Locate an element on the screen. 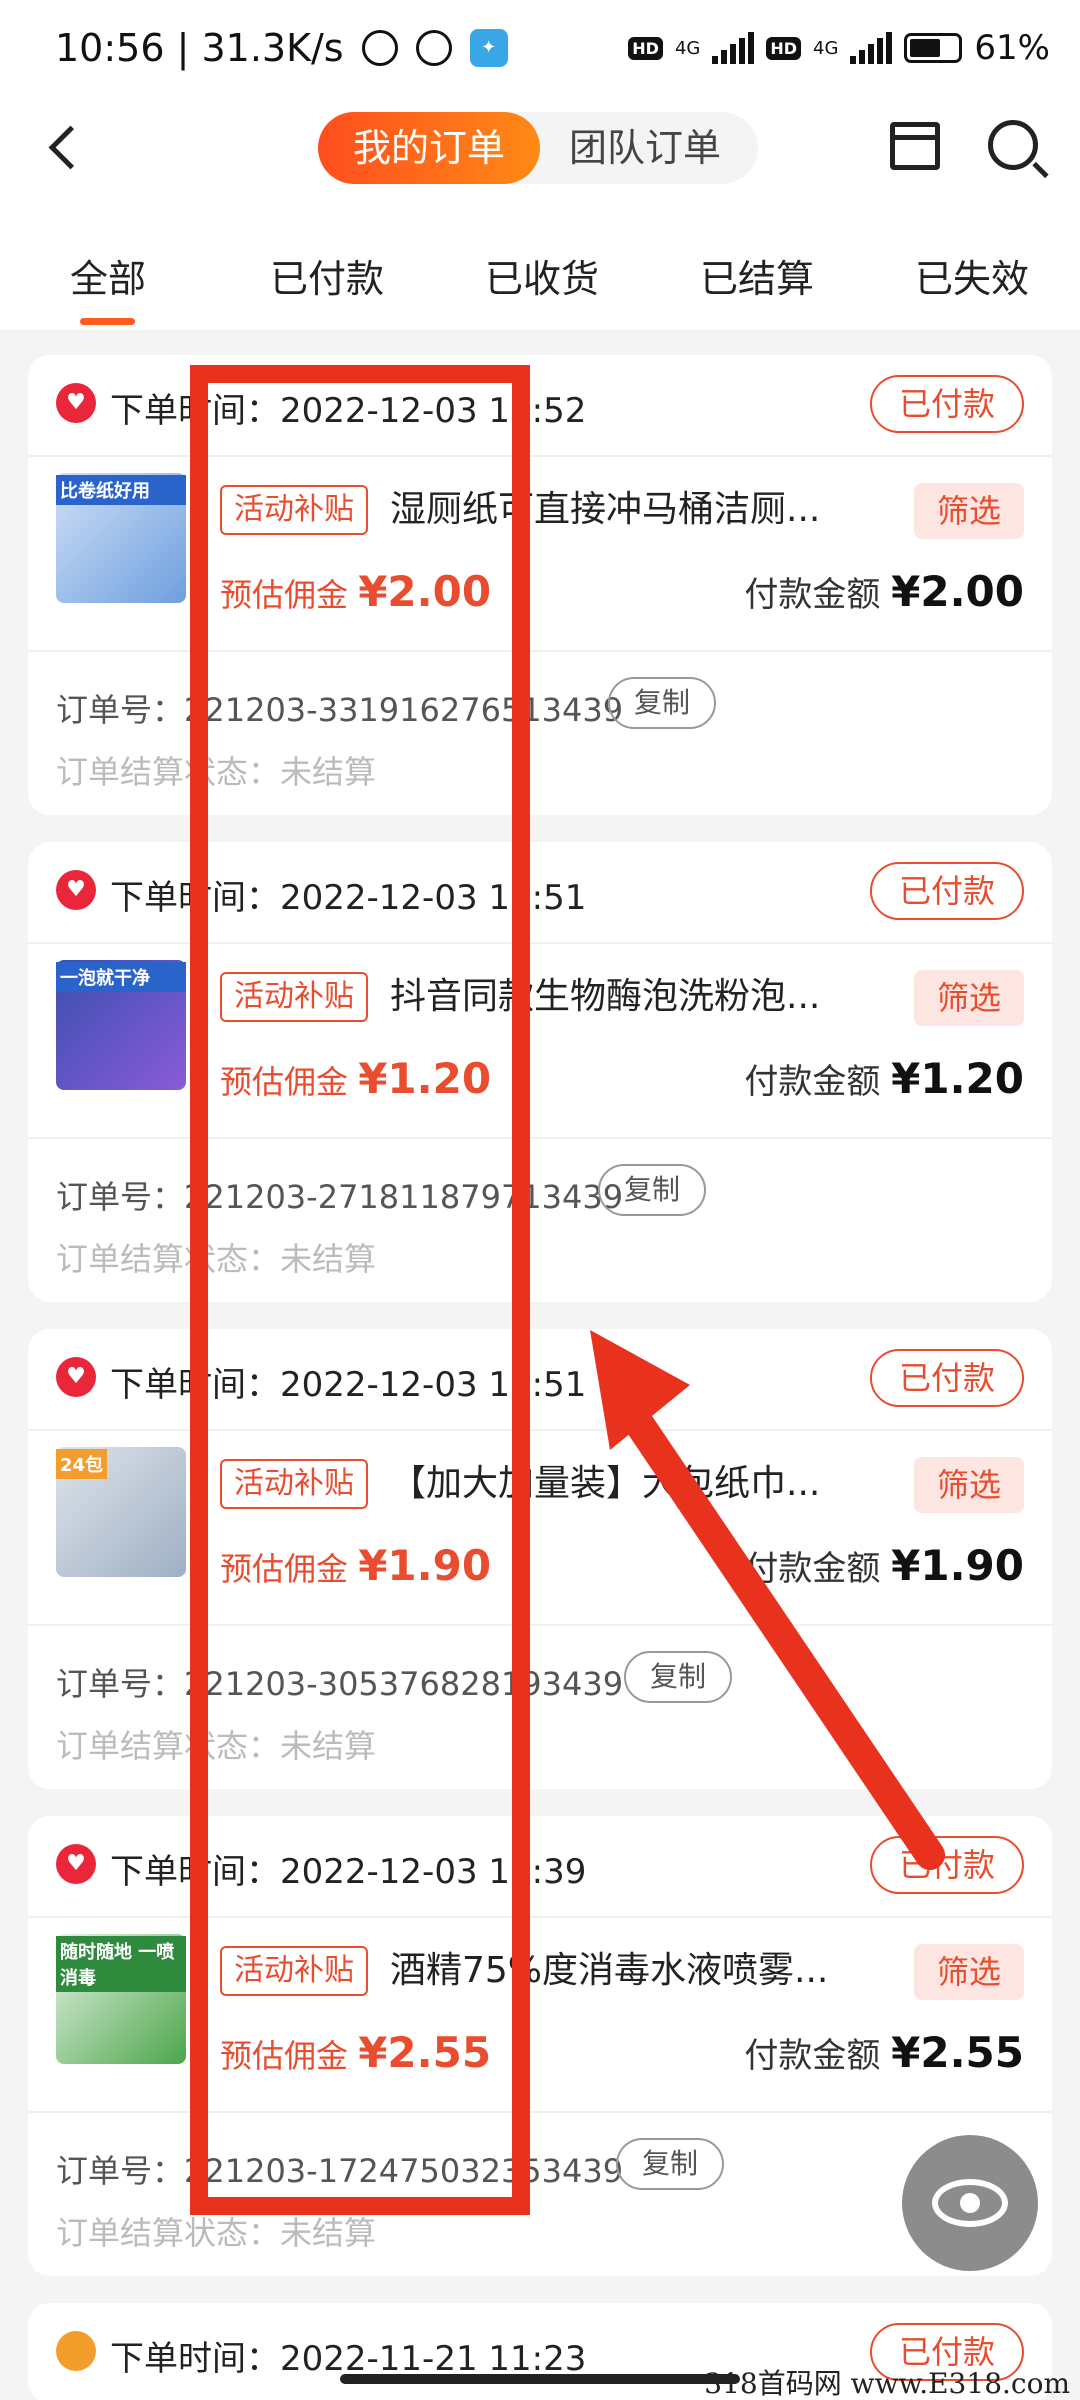  commission-value: ¥2.00 is located at coordinates (425, 591).